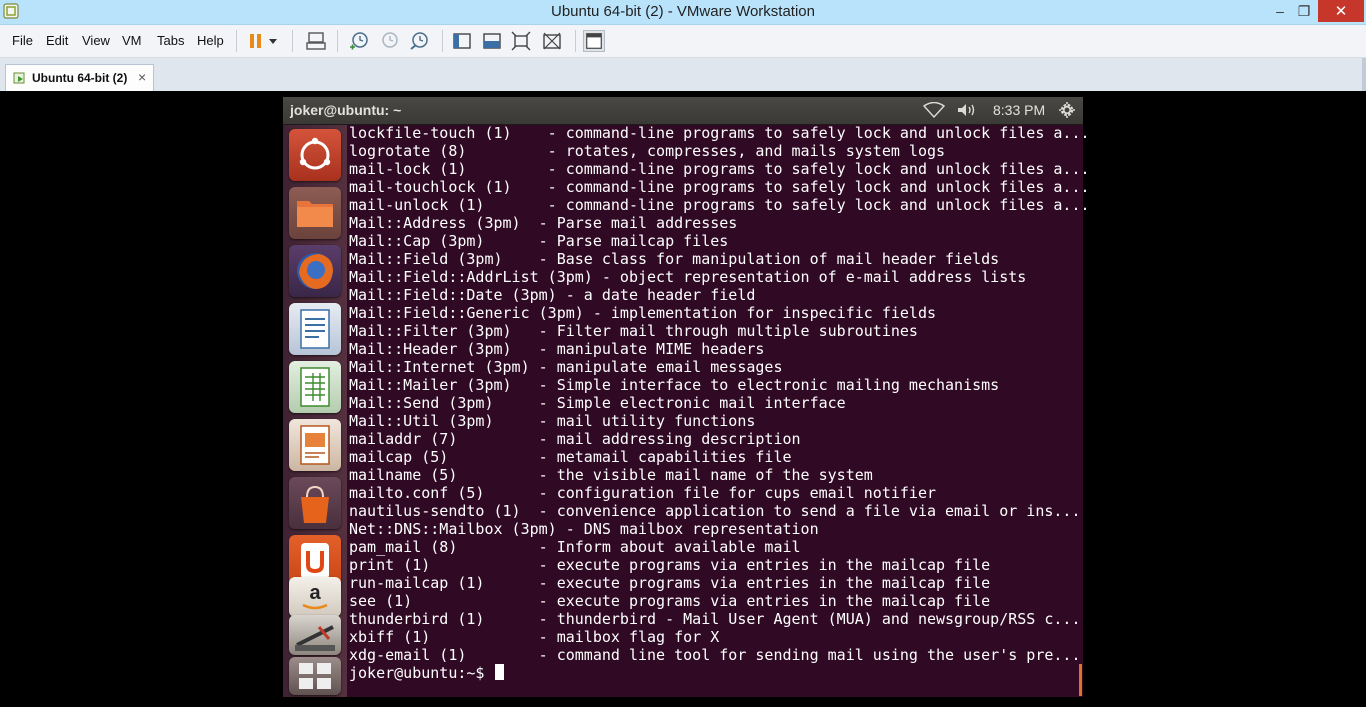 This screenshot has height=707, width=1366. I want to click on window-title: Ubuntu 64-bit (2) - VMware Workstation, so click(683, 11).